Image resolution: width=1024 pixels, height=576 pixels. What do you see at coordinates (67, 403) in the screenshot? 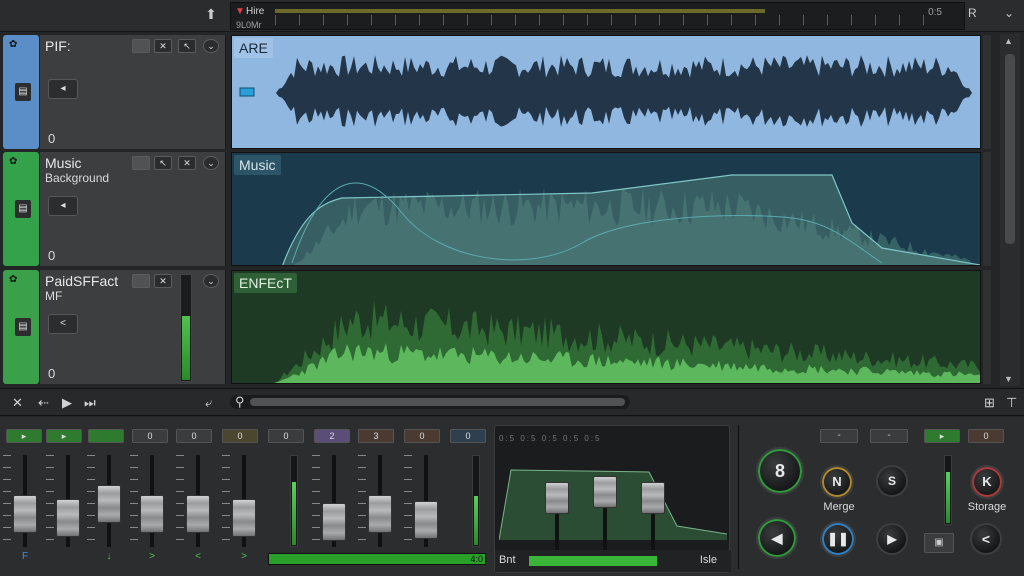
I see `play-icon: ▶` at bounding box center [67, 403].